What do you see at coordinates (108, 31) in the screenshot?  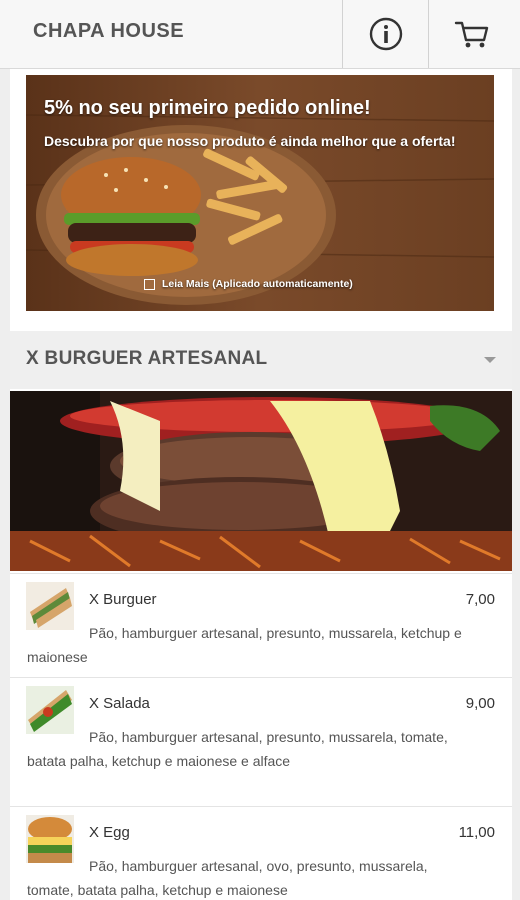 I see `brand-title: CHAPA HOUSE` at bounding box center [108, 31].